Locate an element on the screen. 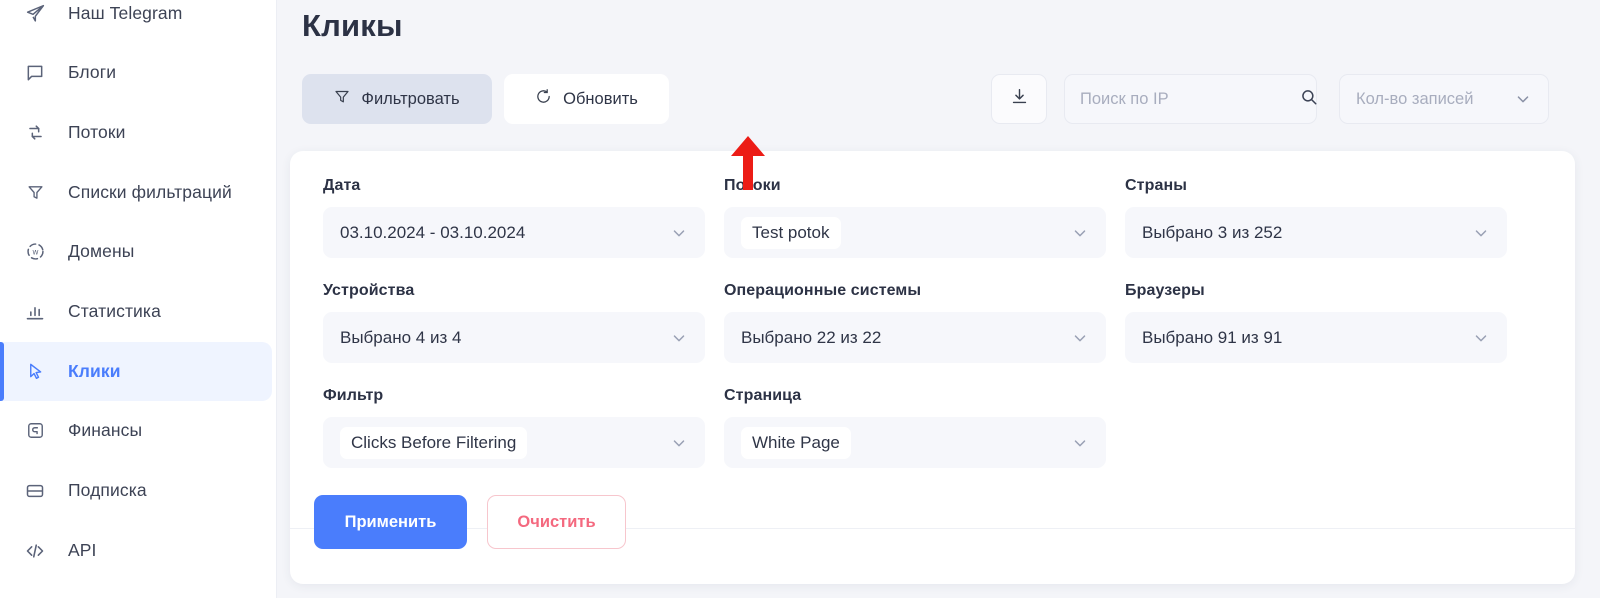 Image resolution: width=1600 pixels, height=598 pixels. records-count-select: Кол-во записей is located at coordinates (1444, 99).